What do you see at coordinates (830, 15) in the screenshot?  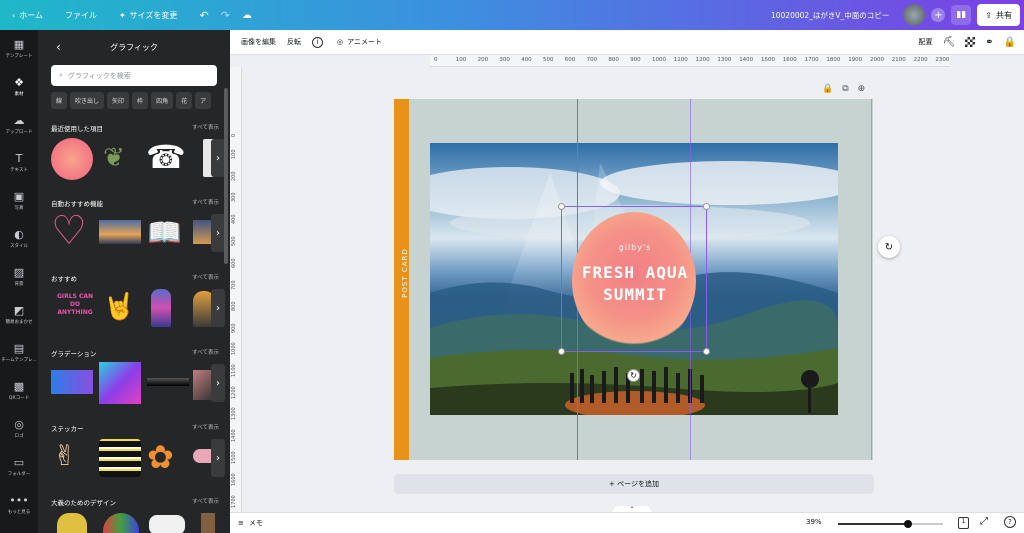 I see `document-title: 10020002_はがきV_中面のコピー` at bounding box center [830, 15].